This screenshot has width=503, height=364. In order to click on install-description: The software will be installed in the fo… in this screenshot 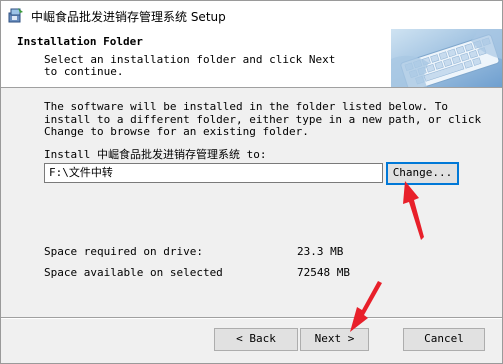, I will do `click(263, 119)`.